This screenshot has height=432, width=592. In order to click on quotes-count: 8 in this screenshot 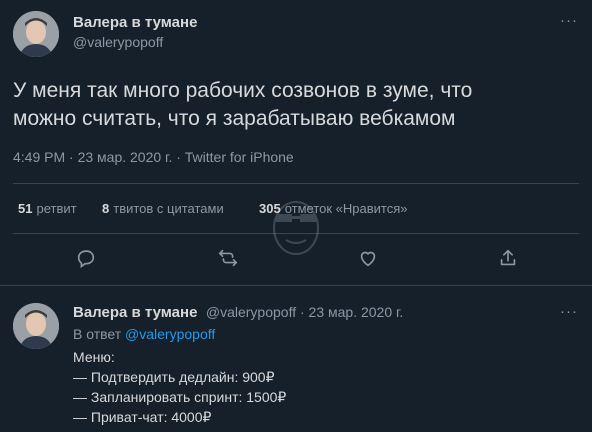, I will do `click(106, 208)`.